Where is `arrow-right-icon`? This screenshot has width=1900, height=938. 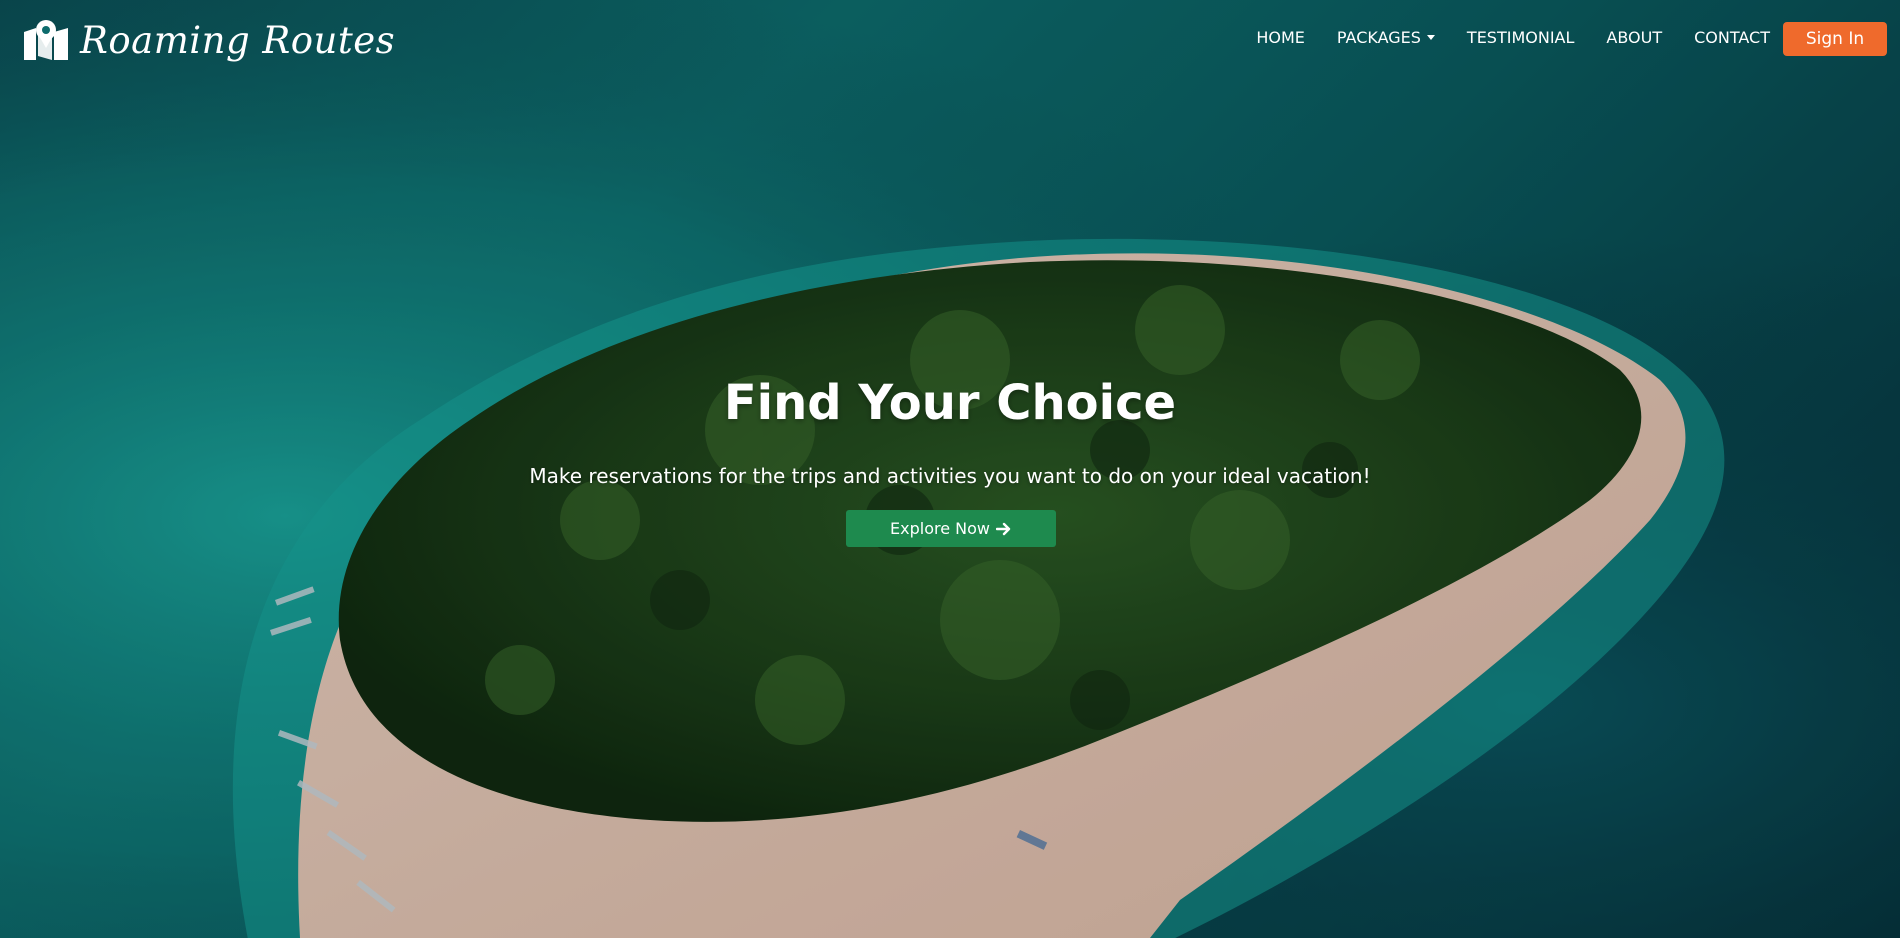
arrow-right-icon is located at coordinates (1003, 528).